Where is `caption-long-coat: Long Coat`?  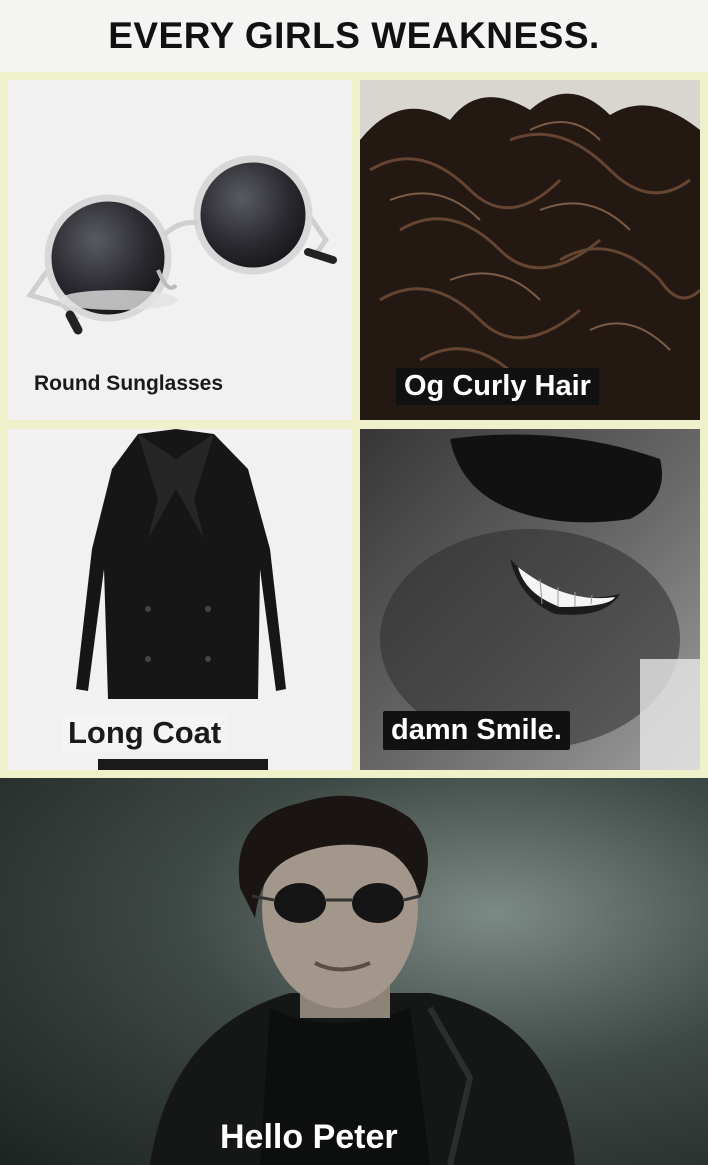
caption-long-coat: Long Coat is located at coordinates (145, 733).